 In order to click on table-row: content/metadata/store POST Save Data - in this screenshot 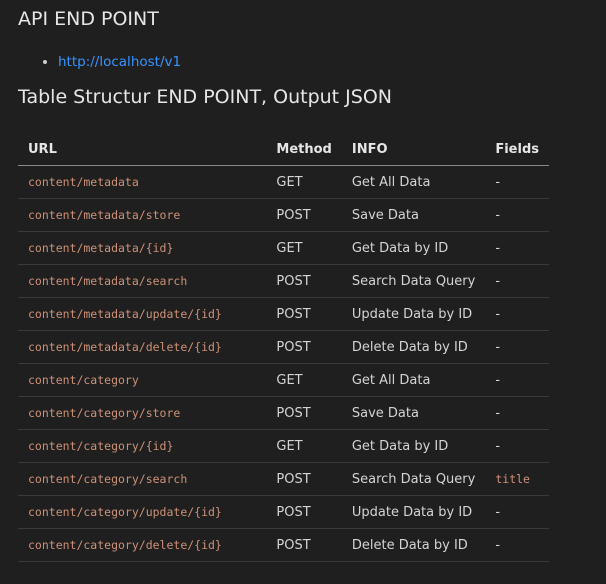, I will do `click(283, 215)`.